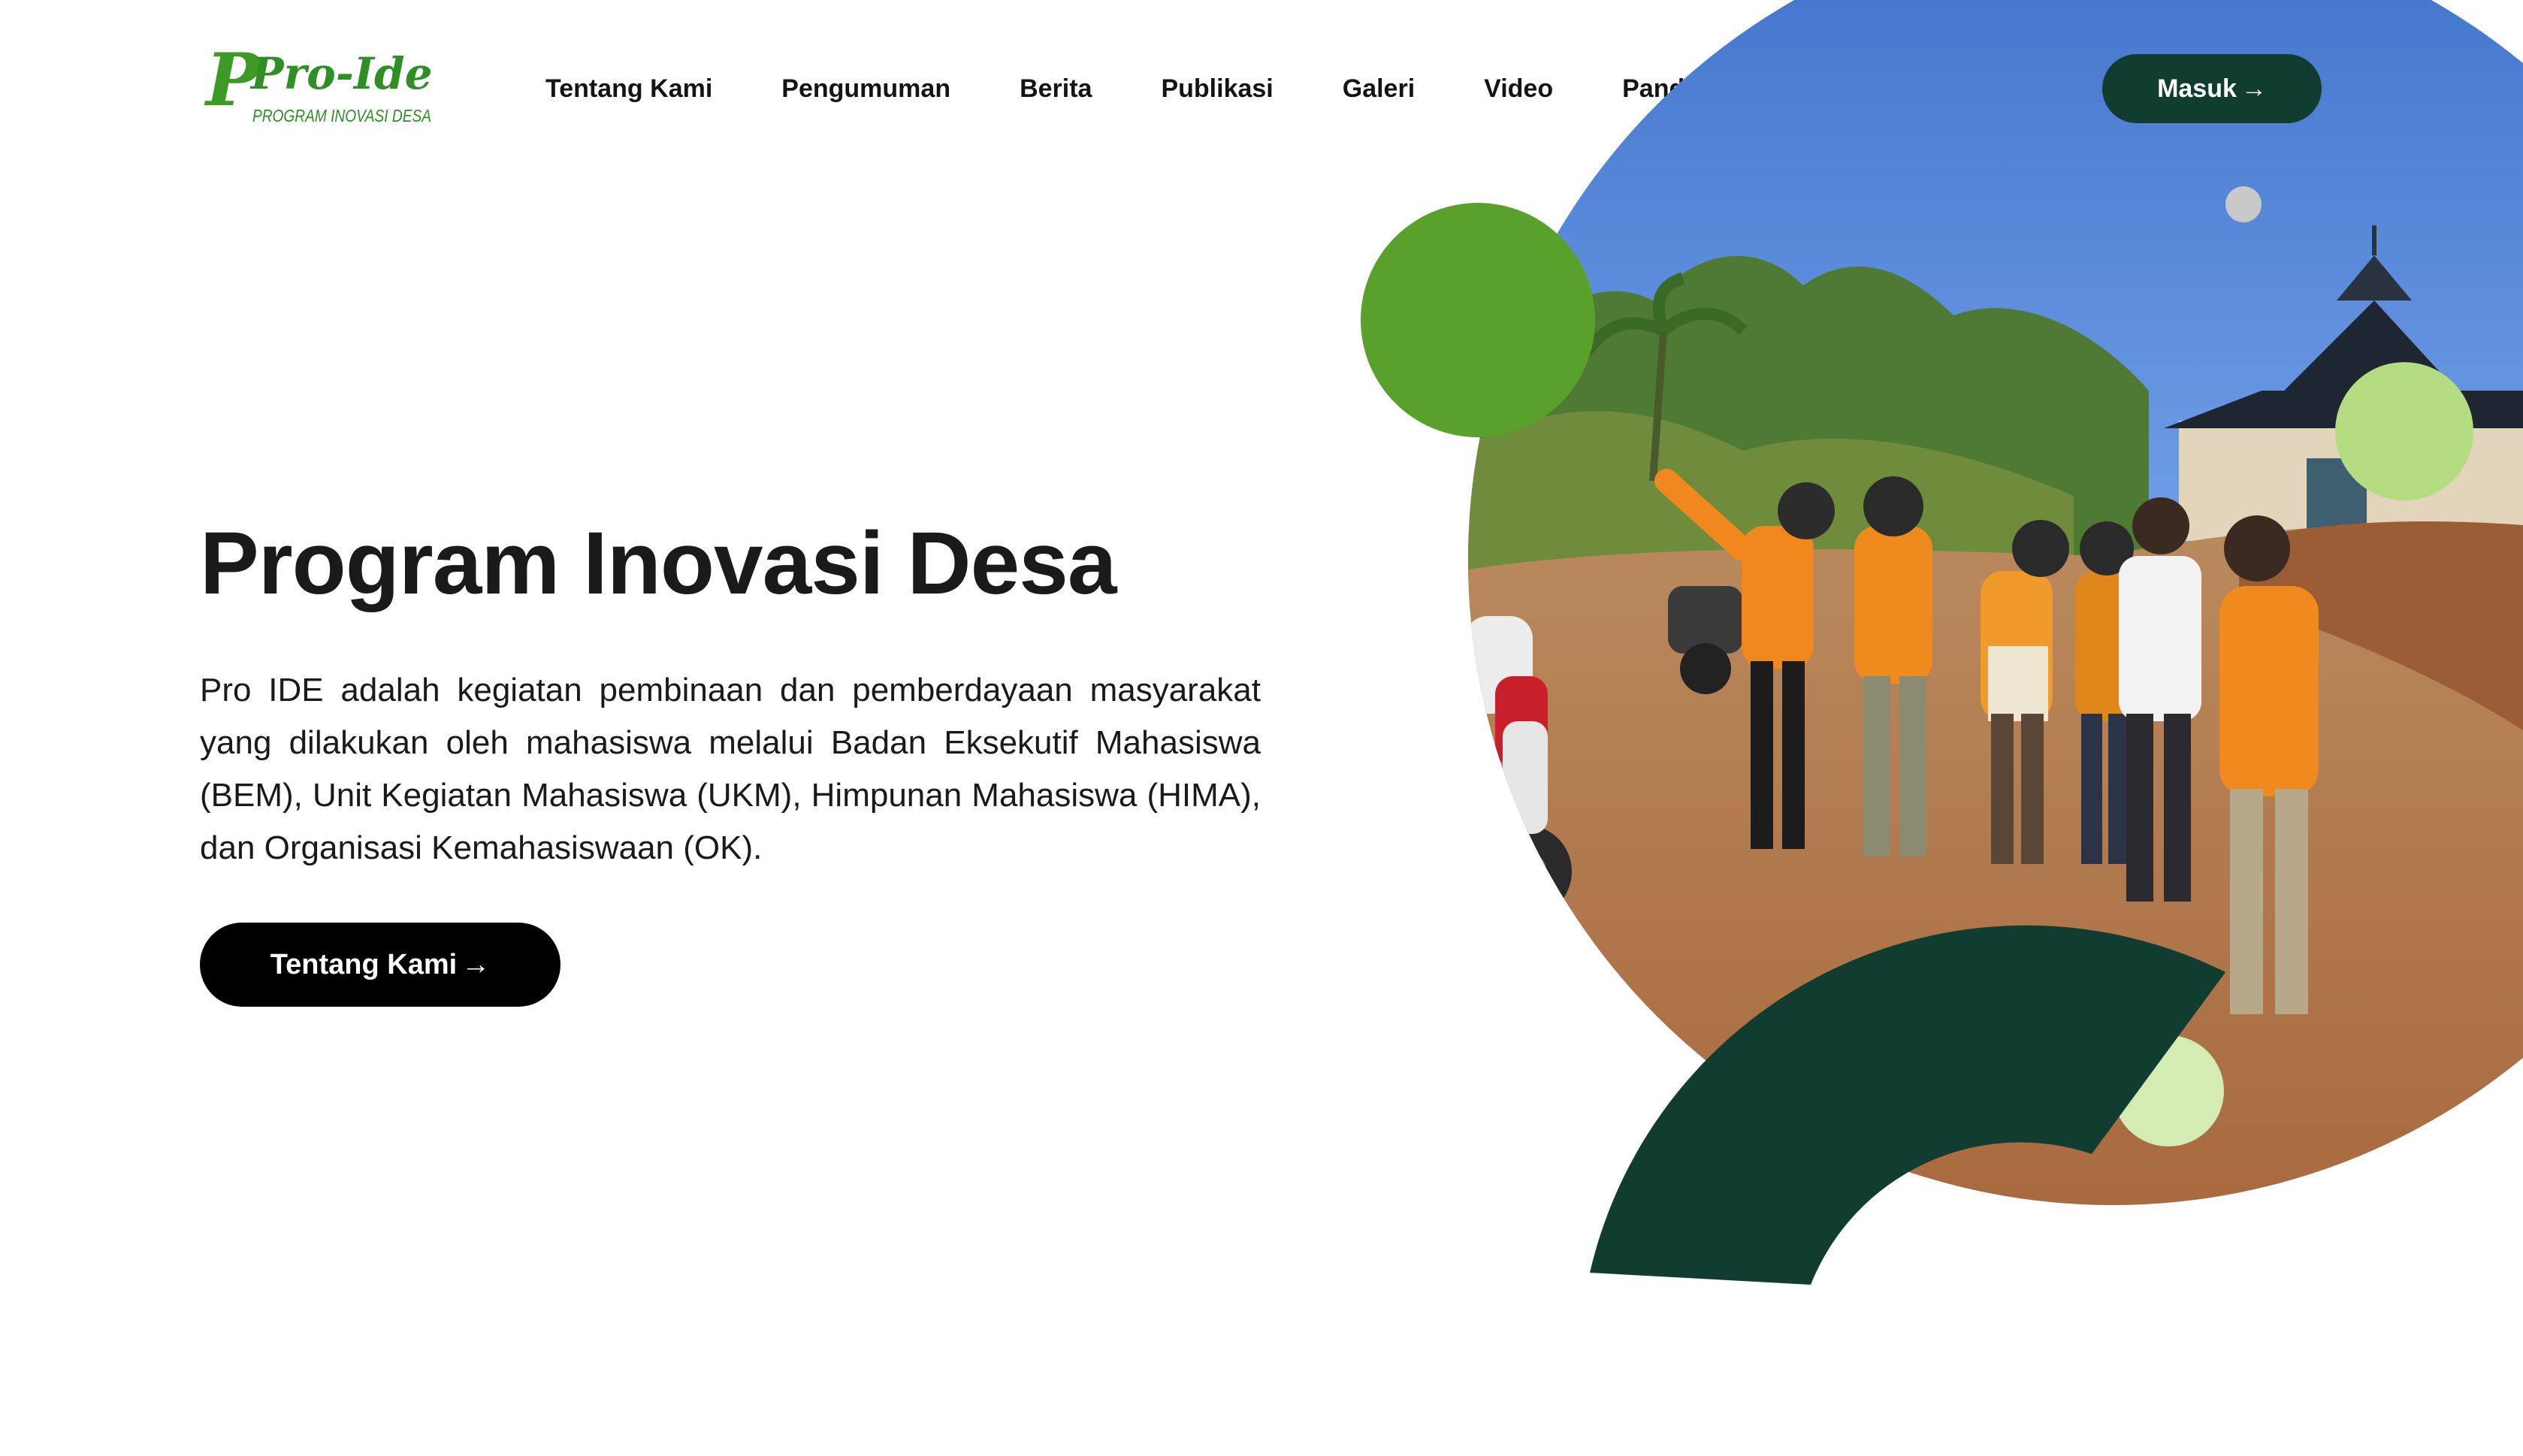  What do you see at coordinates (1518, 89) in the screenshot?
I see `nav-item-video: Video` at bounding box center [1518, 89].